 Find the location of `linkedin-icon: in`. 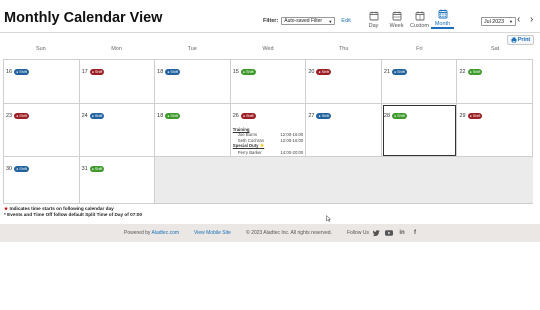

linkedin-icon: in is located at coordinates (402, 233).